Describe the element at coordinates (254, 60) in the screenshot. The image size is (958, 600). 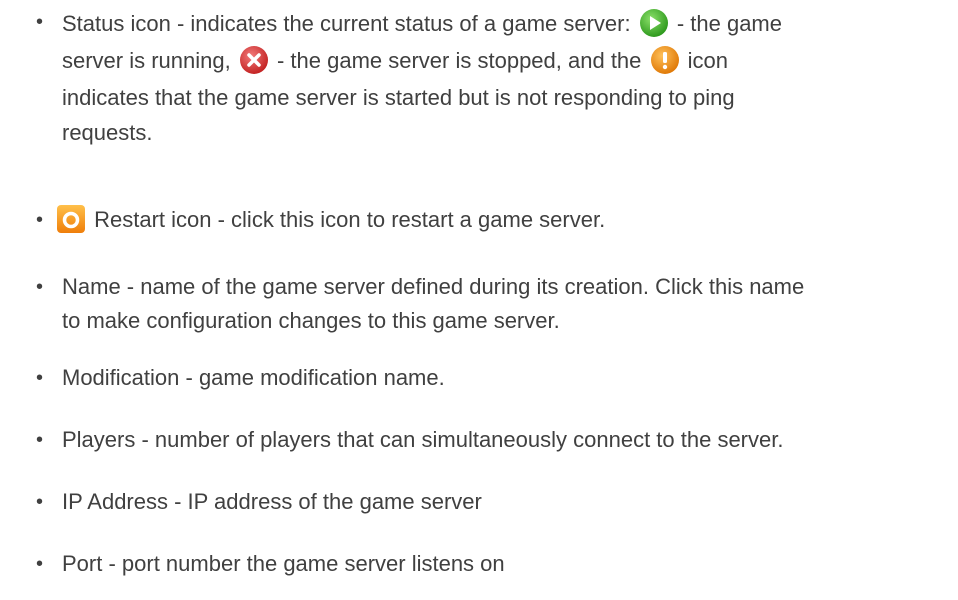
I see `error-icon` at that location.